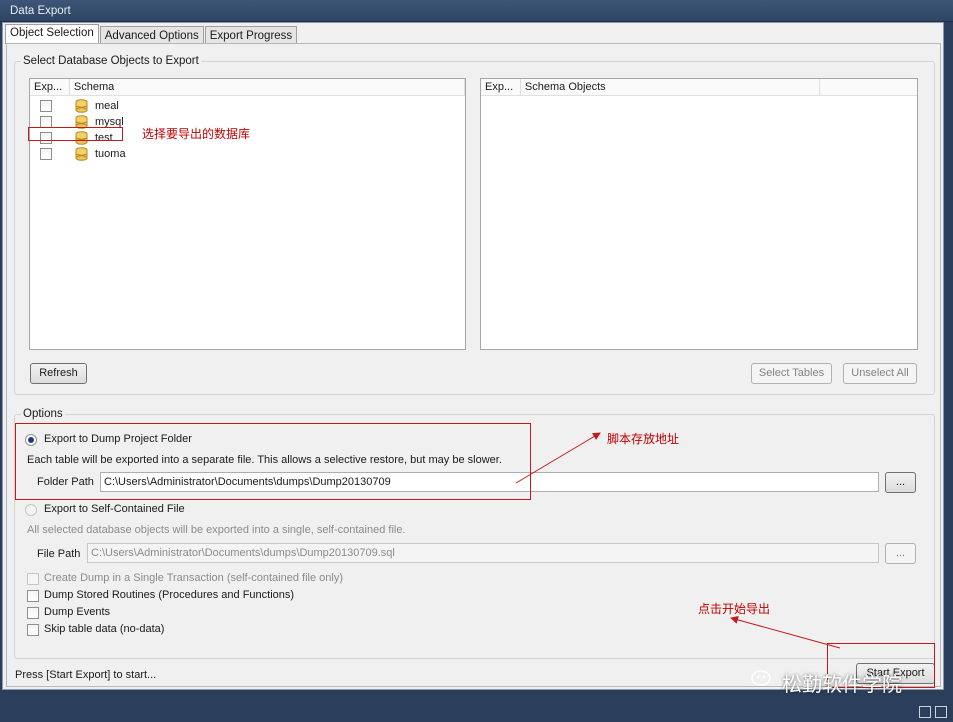 The image size is (953, 722). I want to click on window-icon, so click(941, 712).